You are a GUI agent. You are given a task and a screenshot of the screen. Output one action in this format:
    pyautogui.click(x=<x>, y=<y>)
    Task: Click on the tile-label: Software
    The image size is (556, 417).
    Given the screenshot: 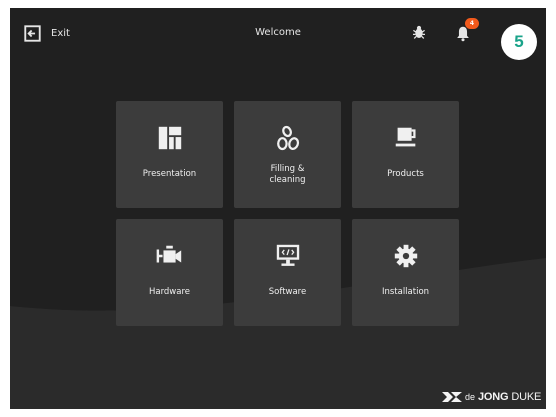 What is the action you would take?
    pyautogui.click(x=287, y=292)
    